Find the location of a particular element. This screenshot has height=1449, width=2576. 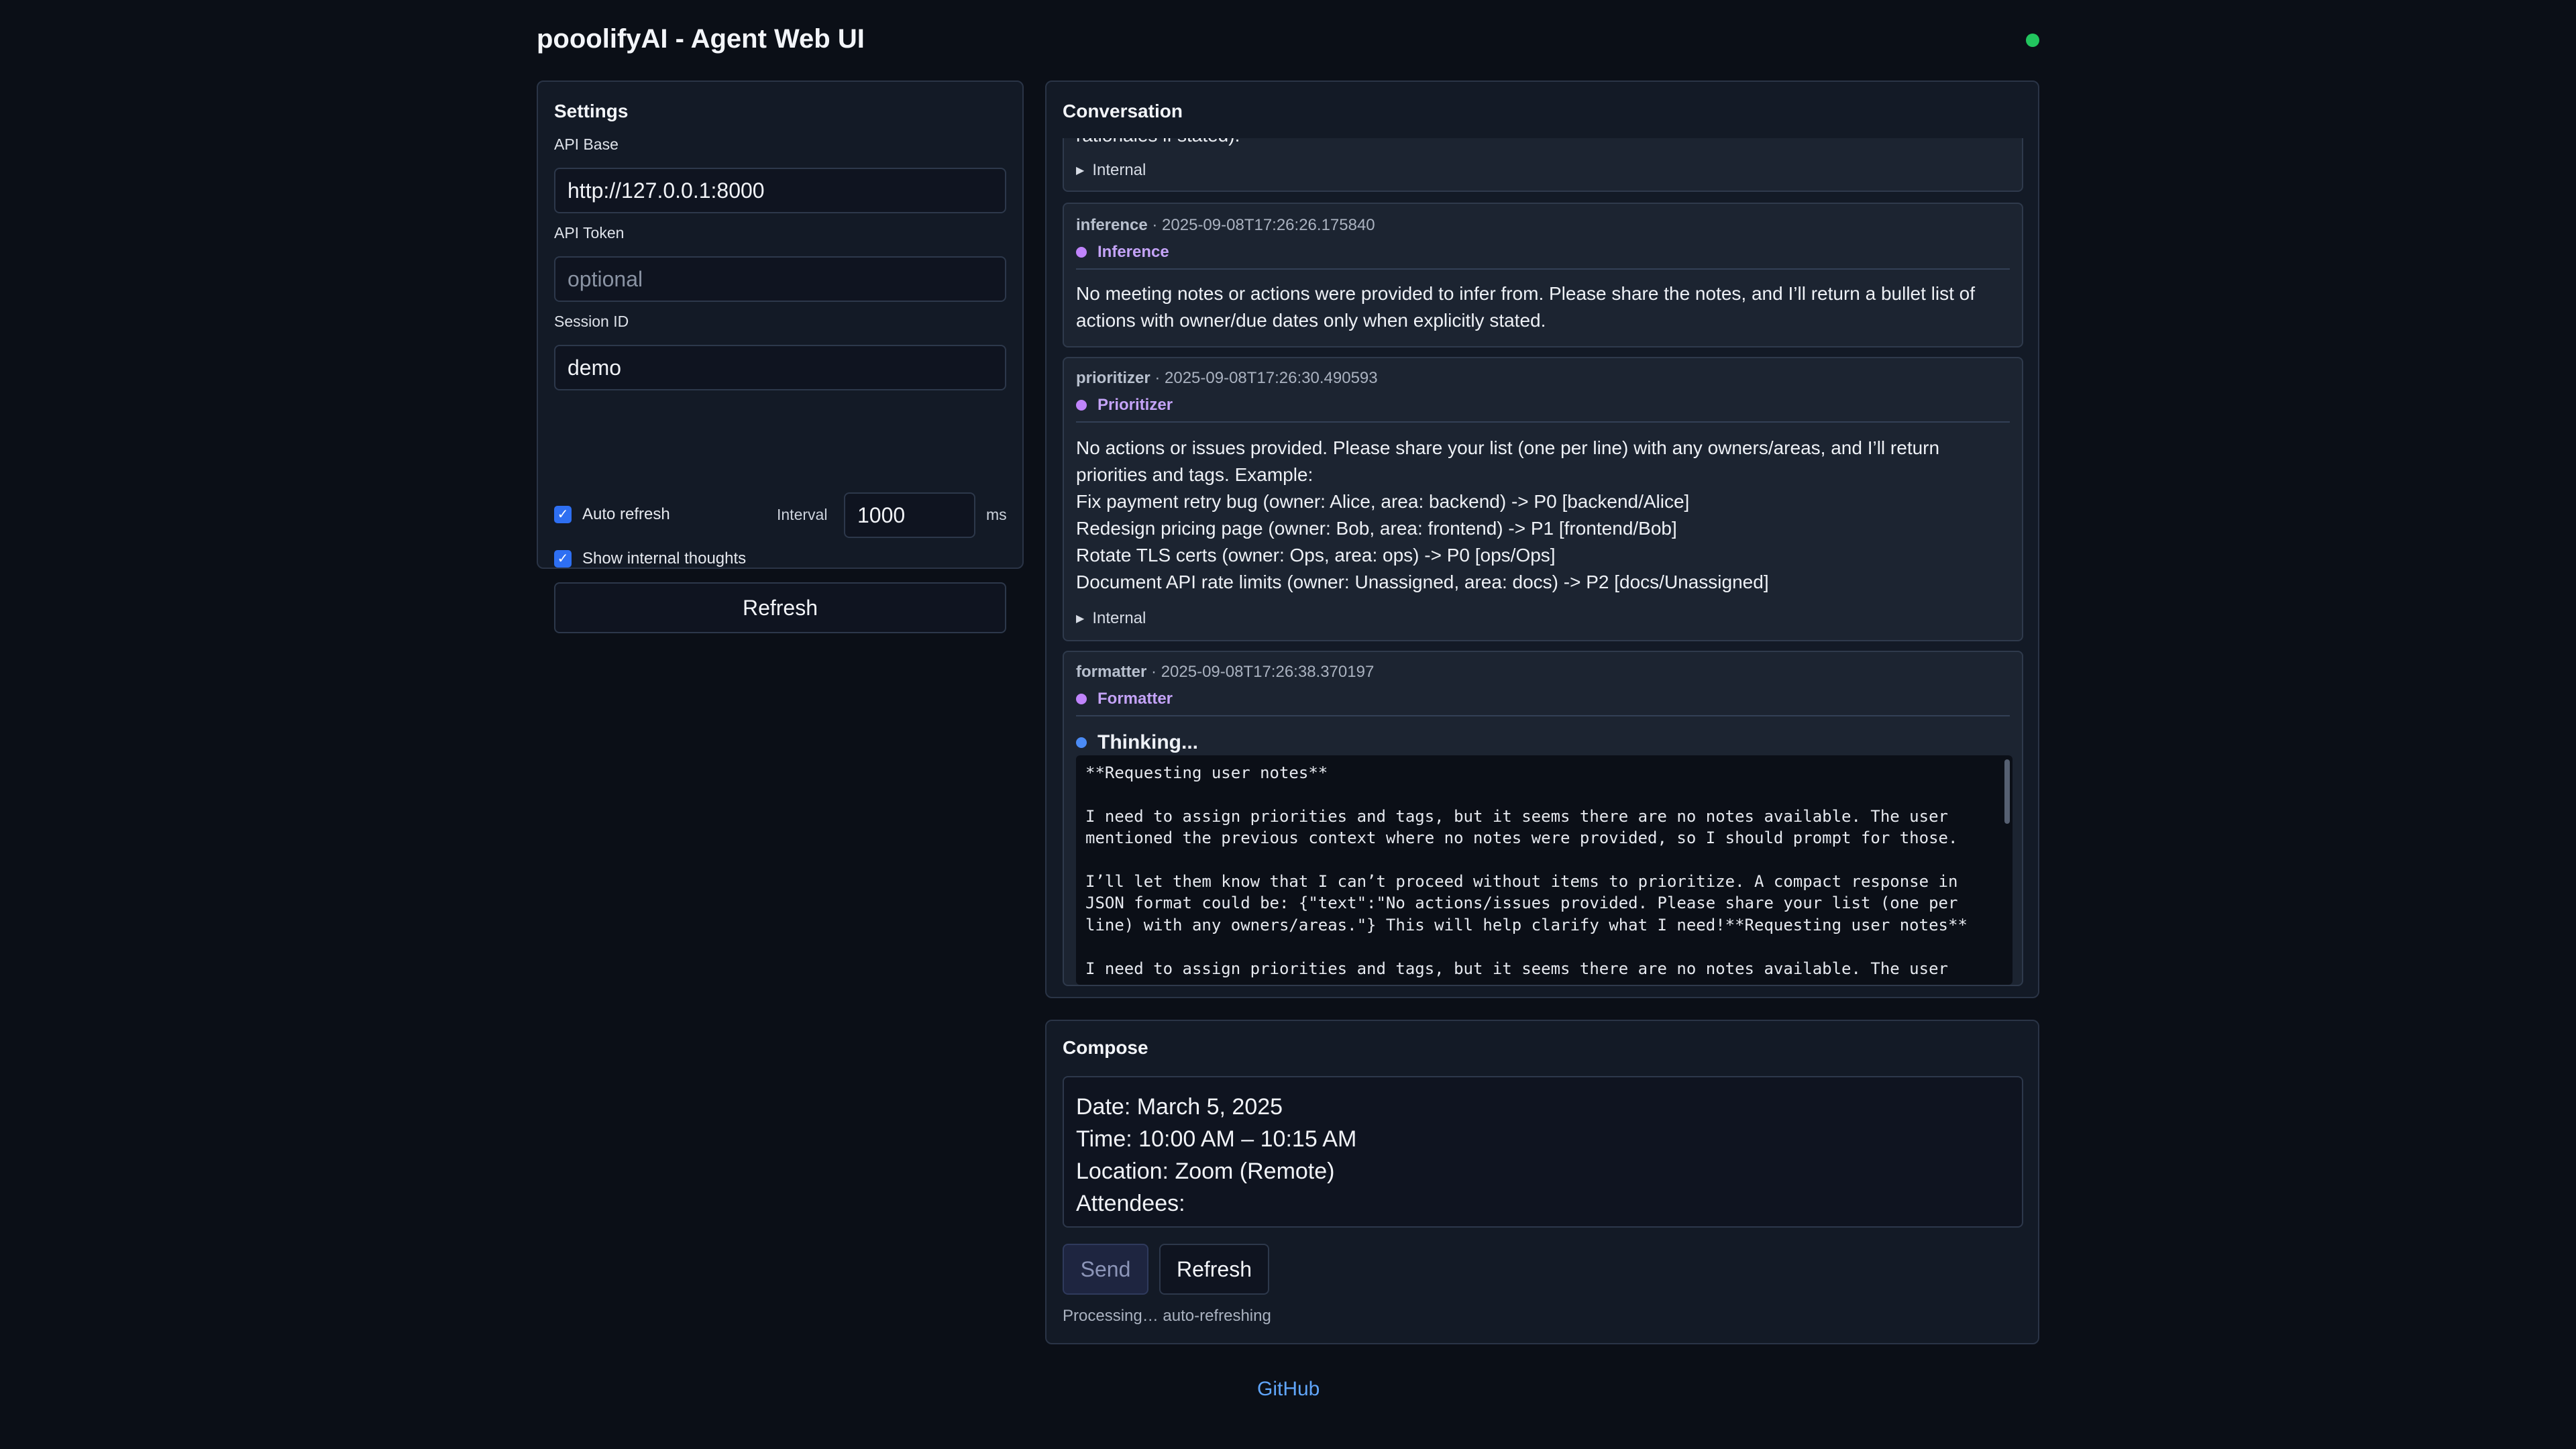

message-meta: inference · 2025-09-08T17:26:26.175840 is located at coordinates (1225, 225).